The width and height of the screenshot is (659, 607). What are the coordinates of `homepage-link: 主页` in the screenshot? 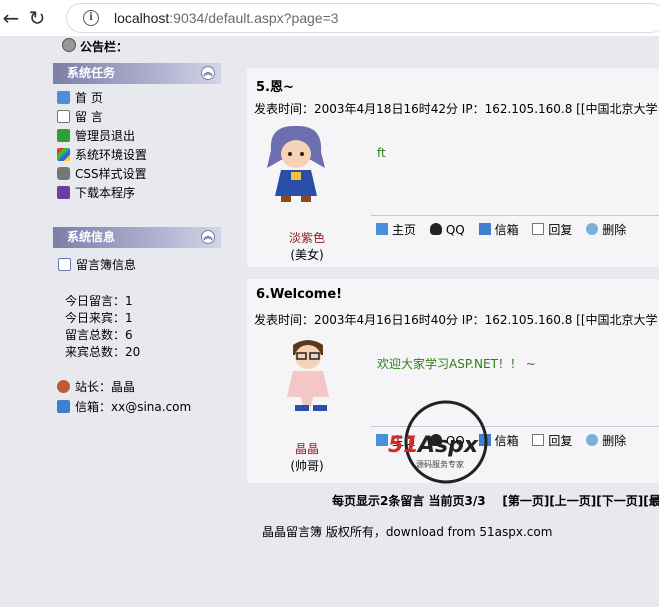 It's located at (396, 229).